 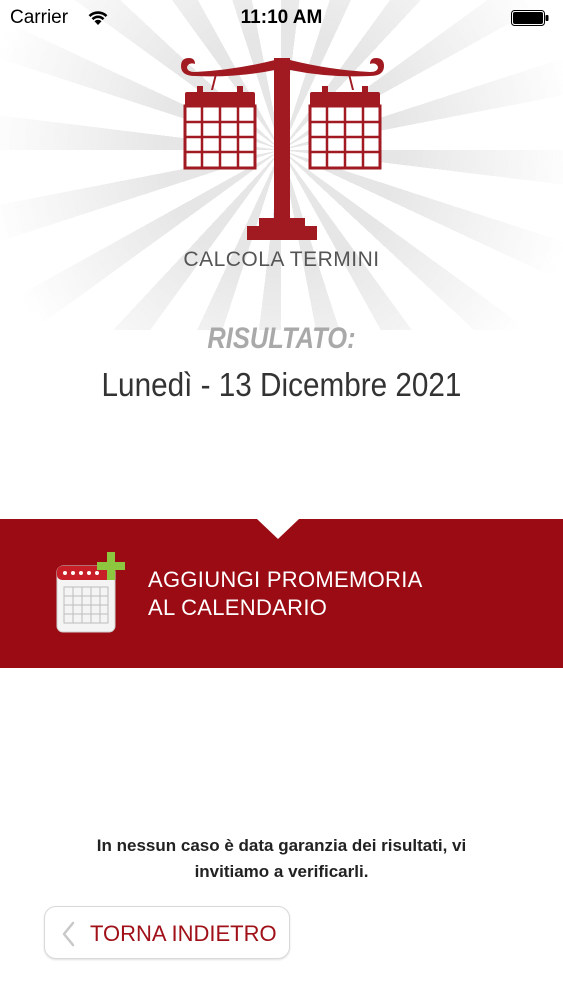 I want to click on status-bar: Carrier 11:10 AM, so click(x=281, y=18).